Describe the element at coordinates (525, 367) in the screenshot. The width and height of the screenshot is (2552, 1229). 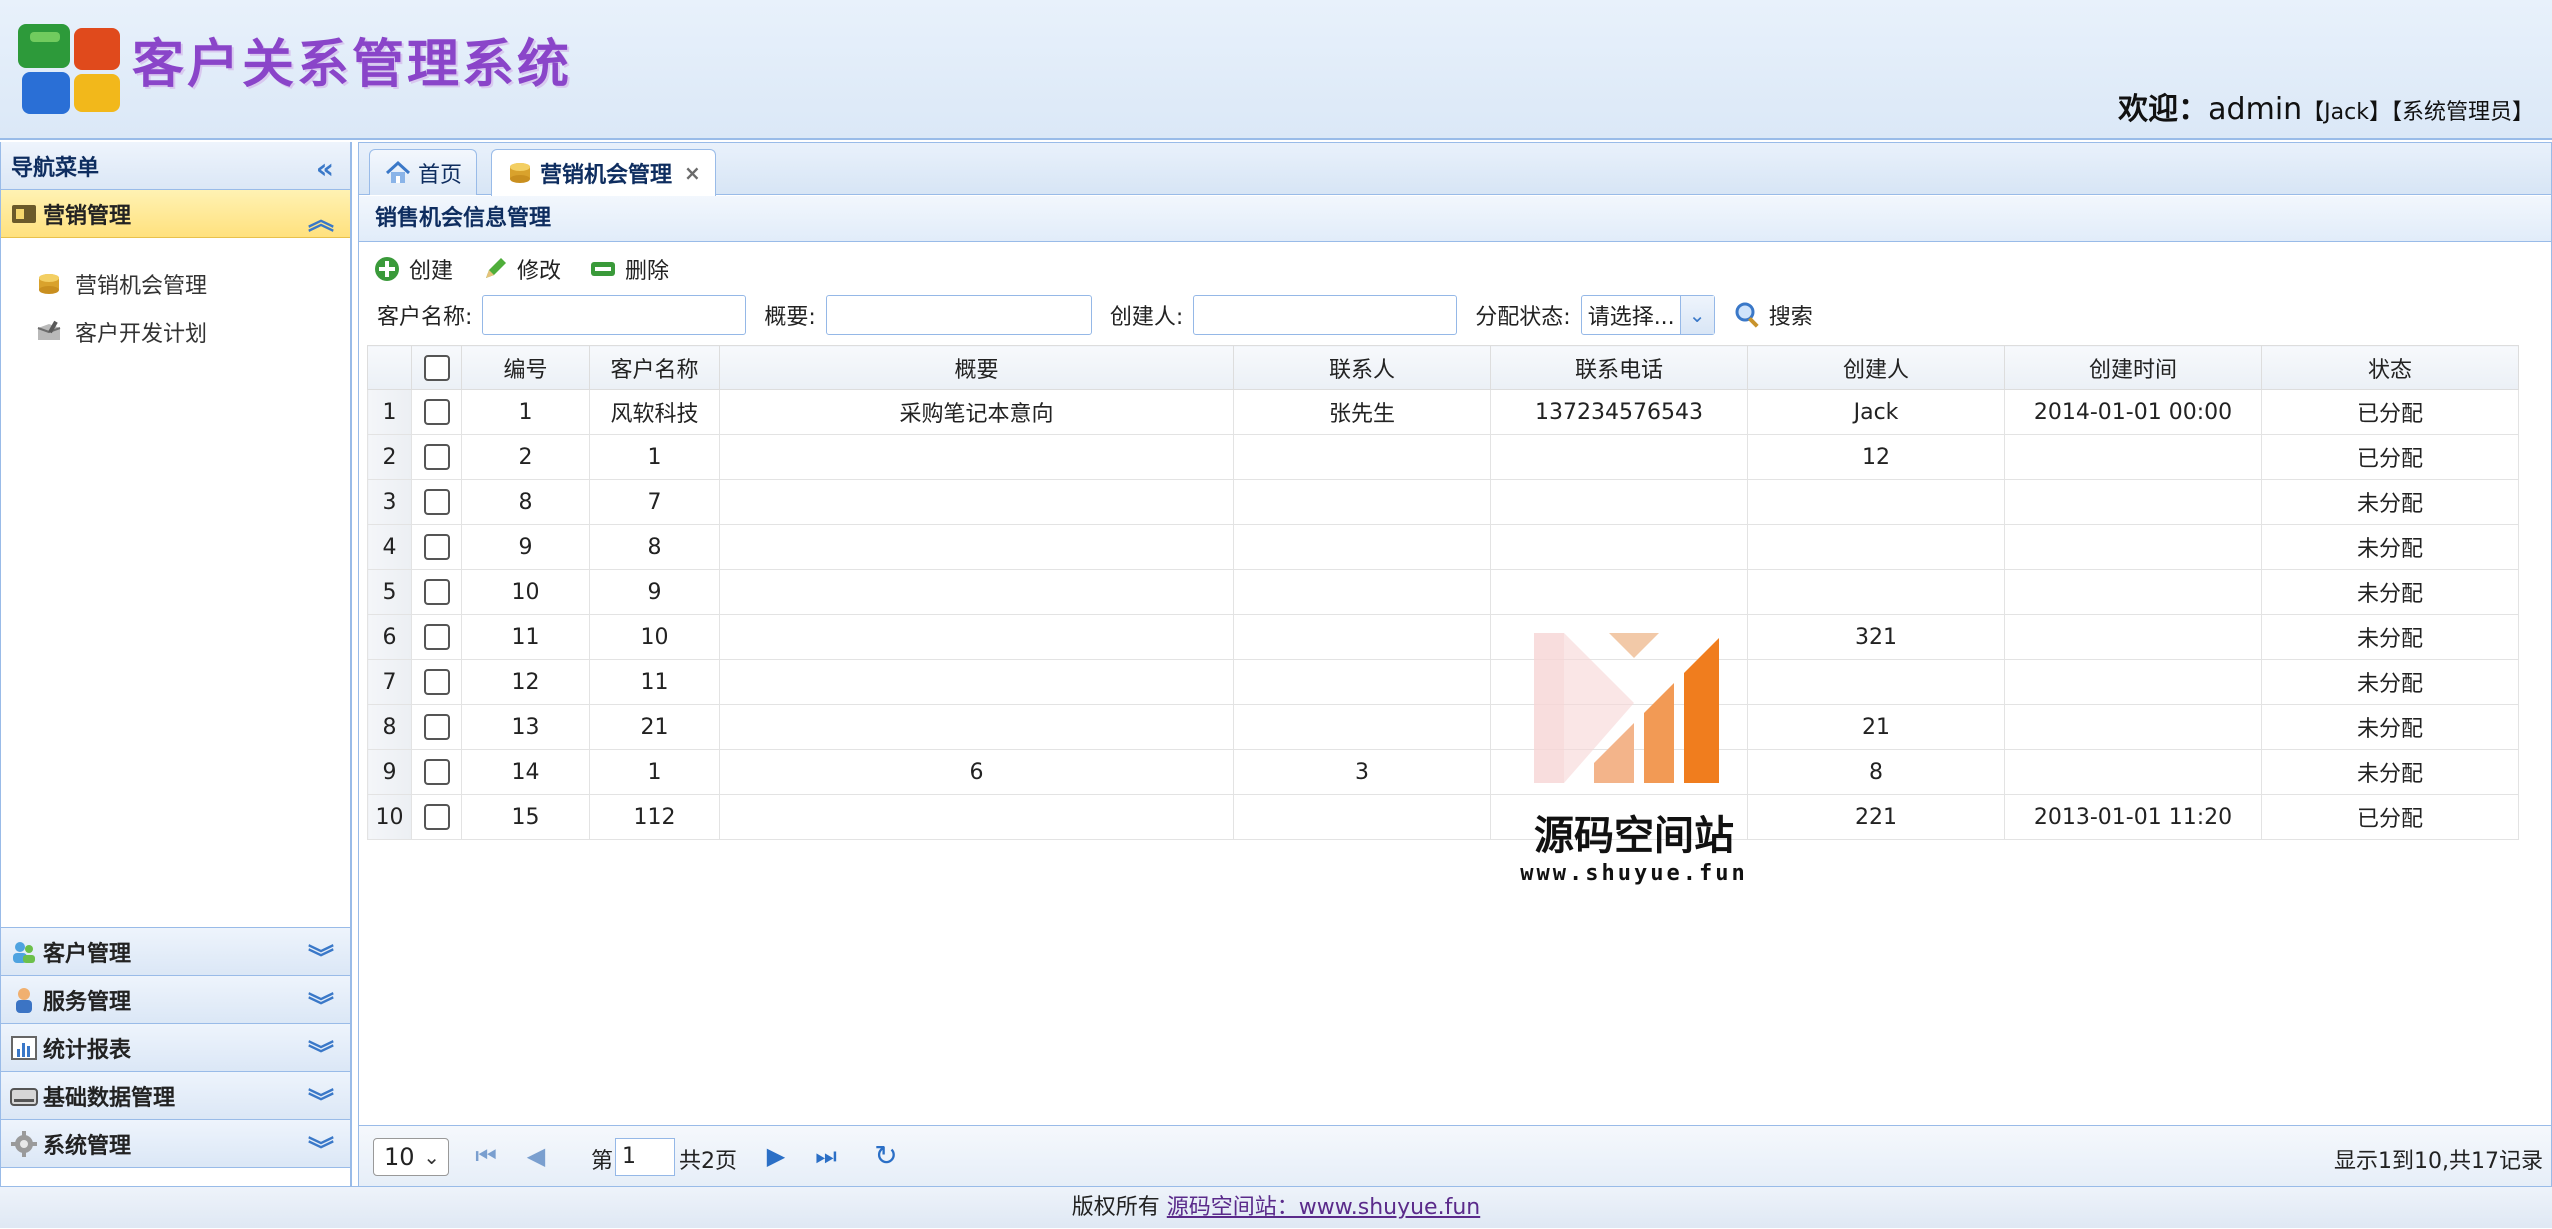
I see `column-header: 编号` at that location.